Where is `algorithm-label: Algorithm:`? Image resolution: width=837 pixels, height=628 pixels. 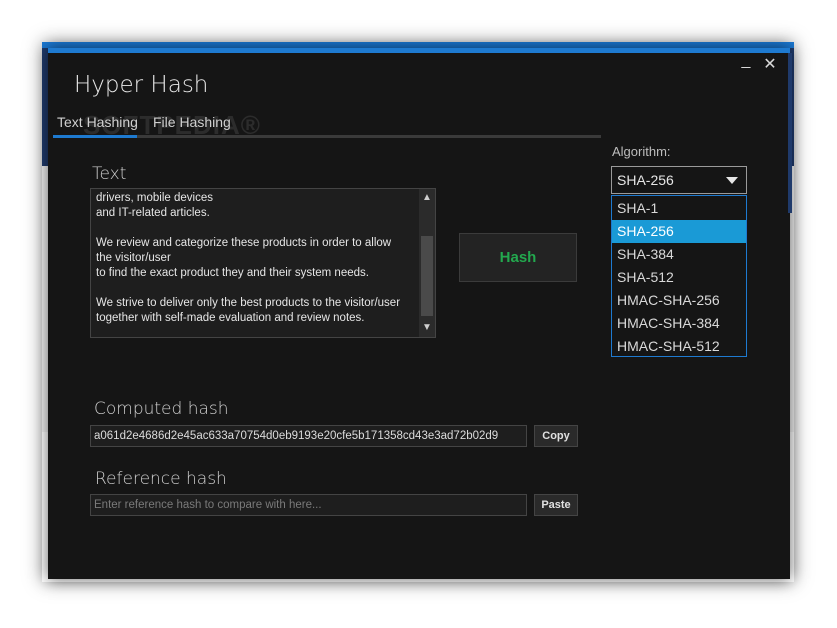
algorithm-label: Algorithm: is located at coordinates (641, 151).